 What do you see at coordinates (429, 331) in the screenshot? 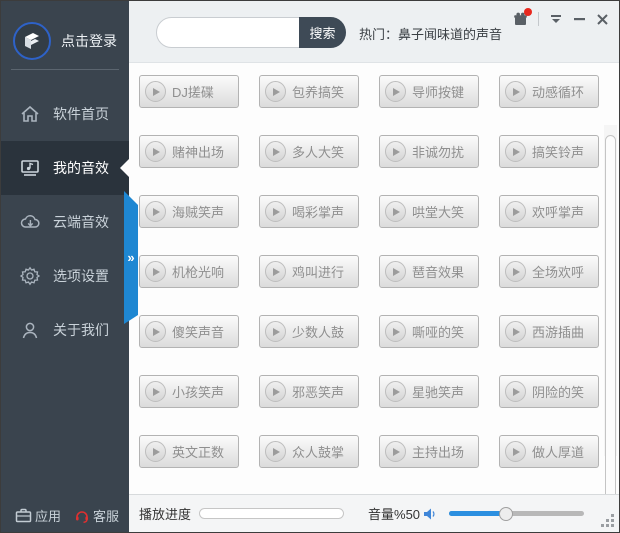
I see `sound-button: 嘶哑的笑` at bounding box center [429, 331].